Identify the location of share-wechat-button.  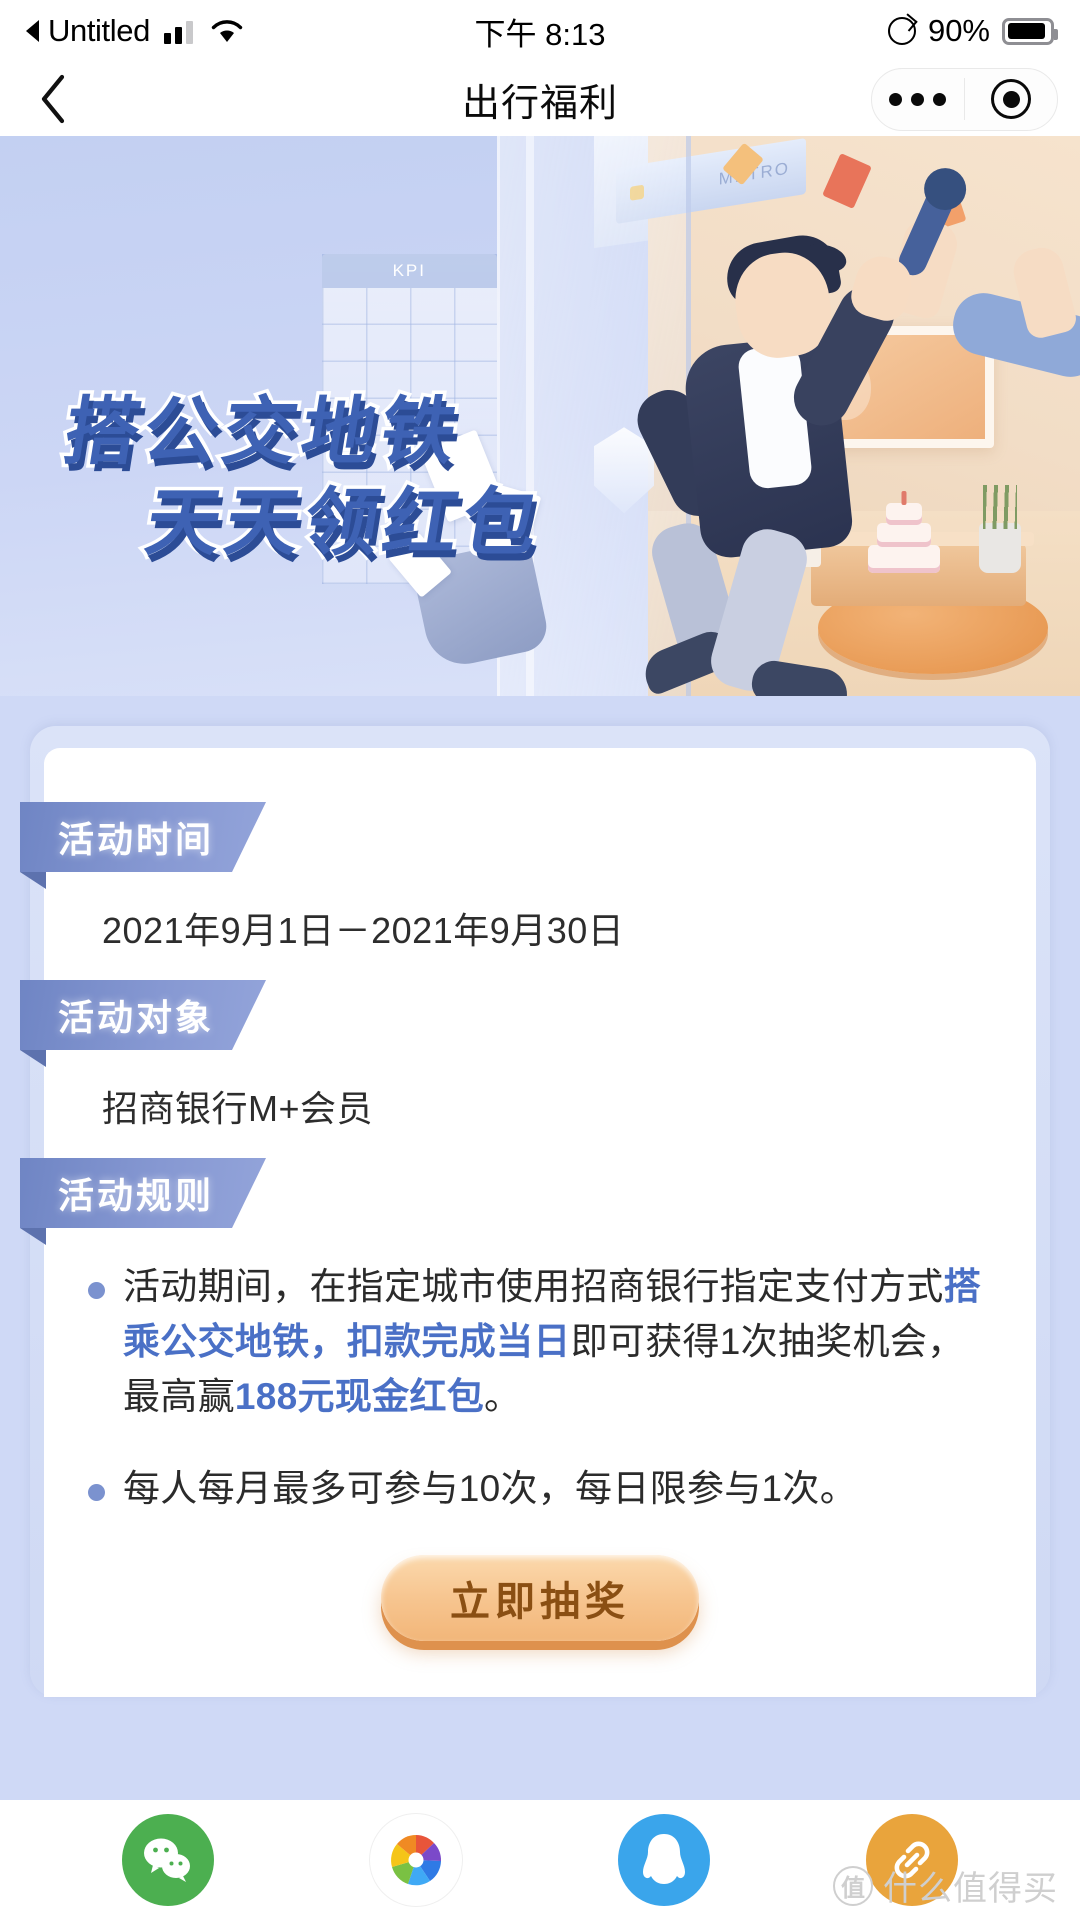
(168, 1860).